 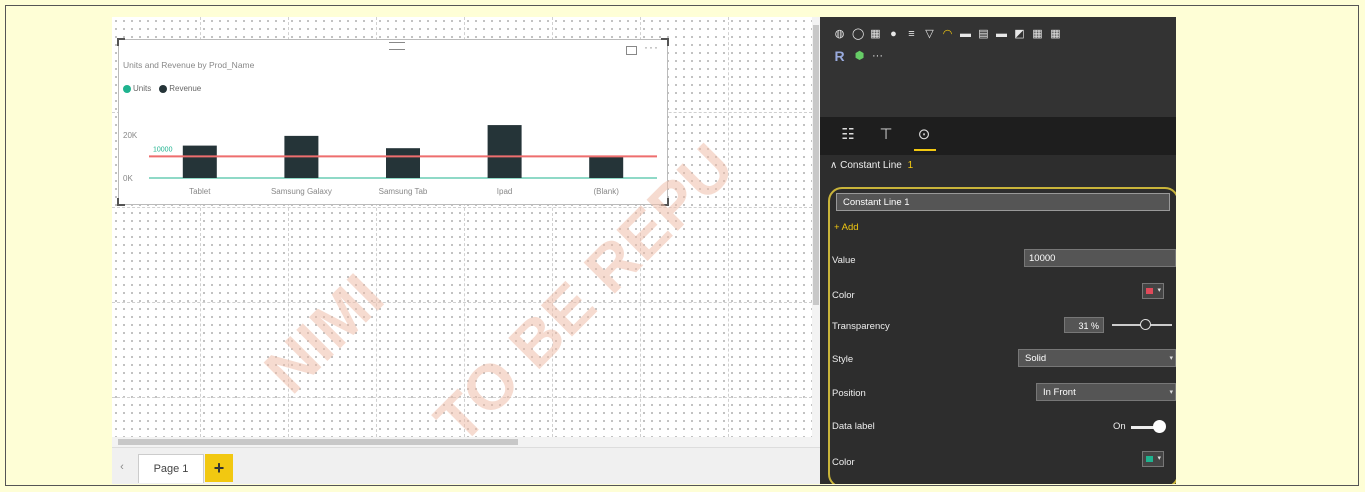 I want to click on active-tab-indicator, so click(x=925, y=150).